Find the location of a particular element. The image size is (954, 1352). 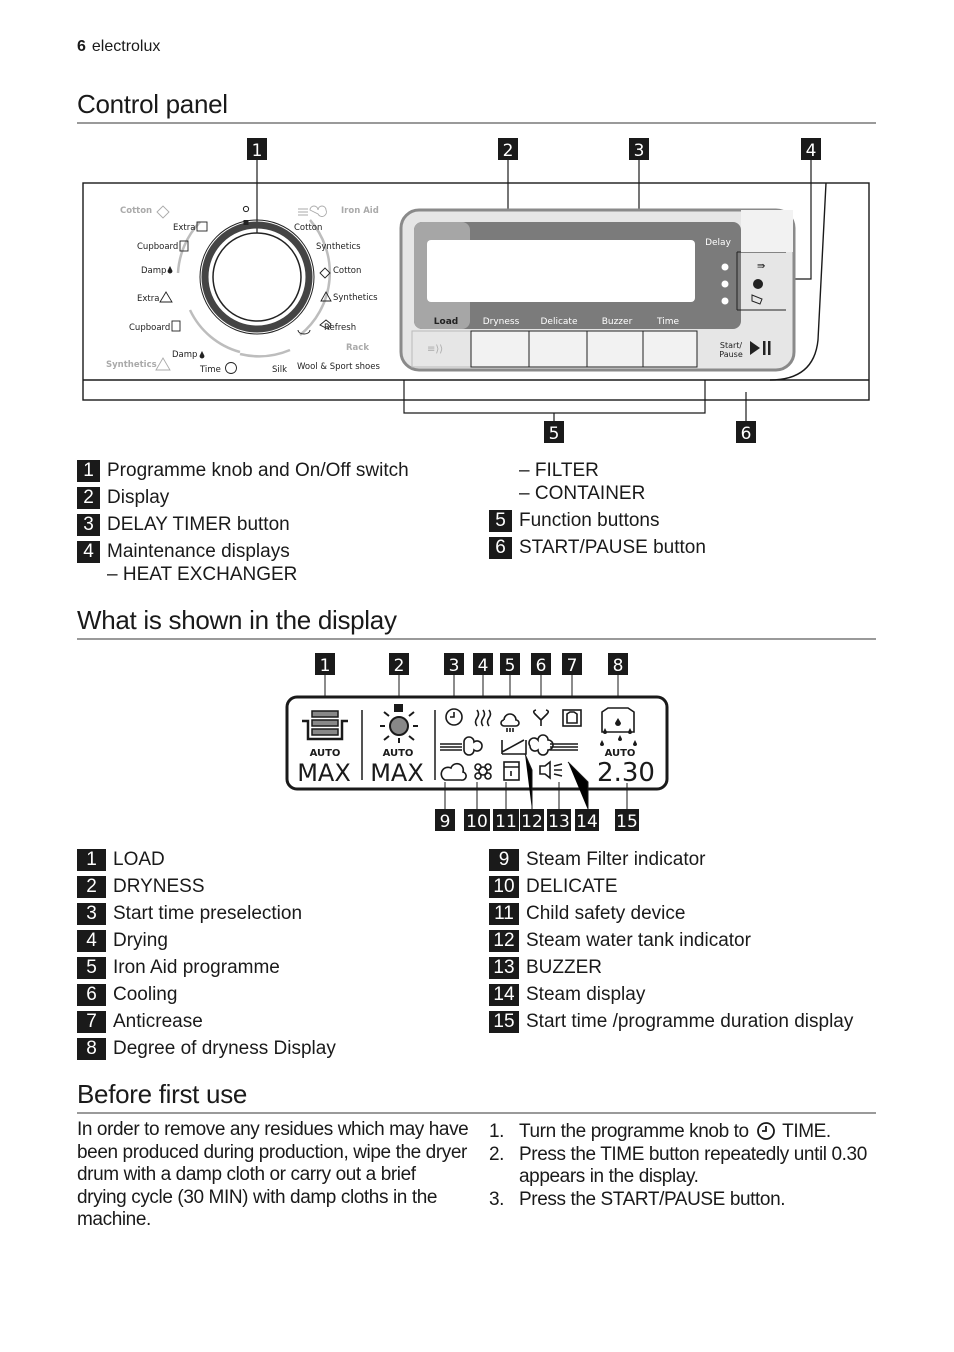

knob-wool-sport: Wool & Sport shoes is located at coordinates (338, 367).